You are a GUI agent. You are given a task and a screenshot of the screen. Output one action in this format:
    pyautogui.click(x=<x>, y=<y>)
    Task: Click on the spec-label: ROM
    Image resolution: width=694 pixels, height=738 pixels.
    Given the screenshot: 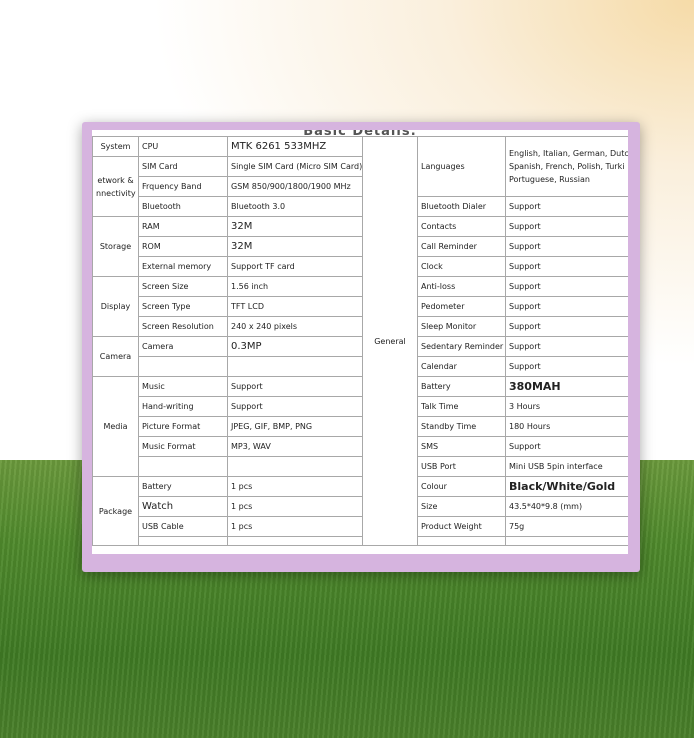 What is the action you would take?
    pyautogui.click(x=183, y=246)
    